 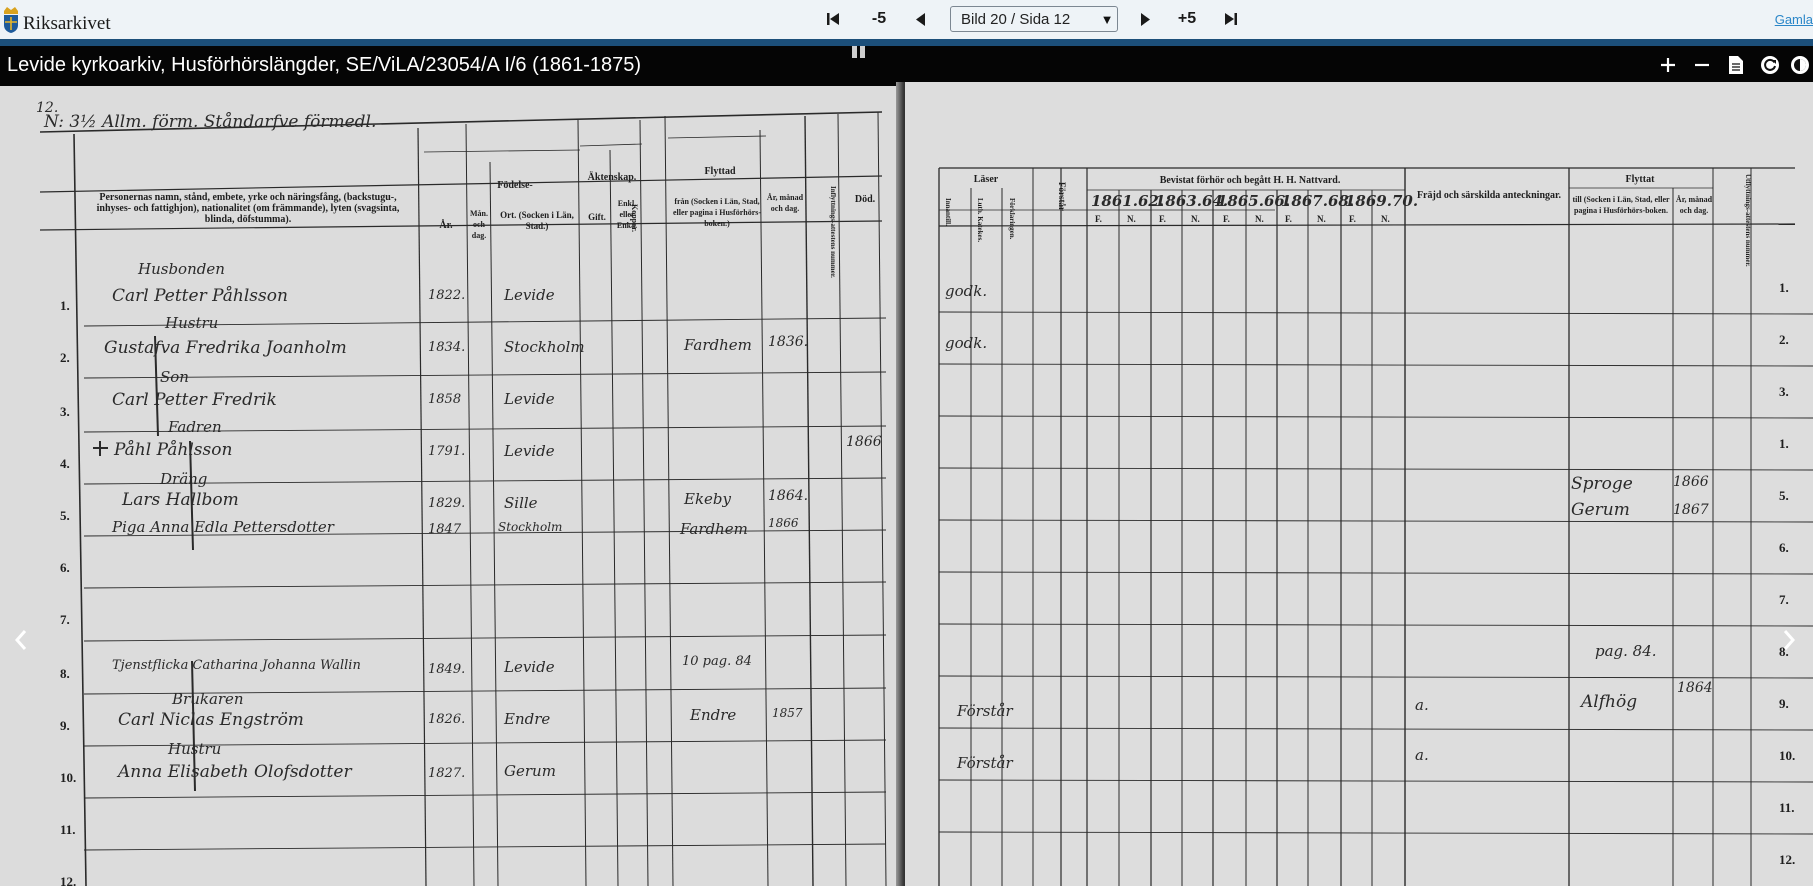 I want to click on next-page-button, so click(x=1145, y=19).